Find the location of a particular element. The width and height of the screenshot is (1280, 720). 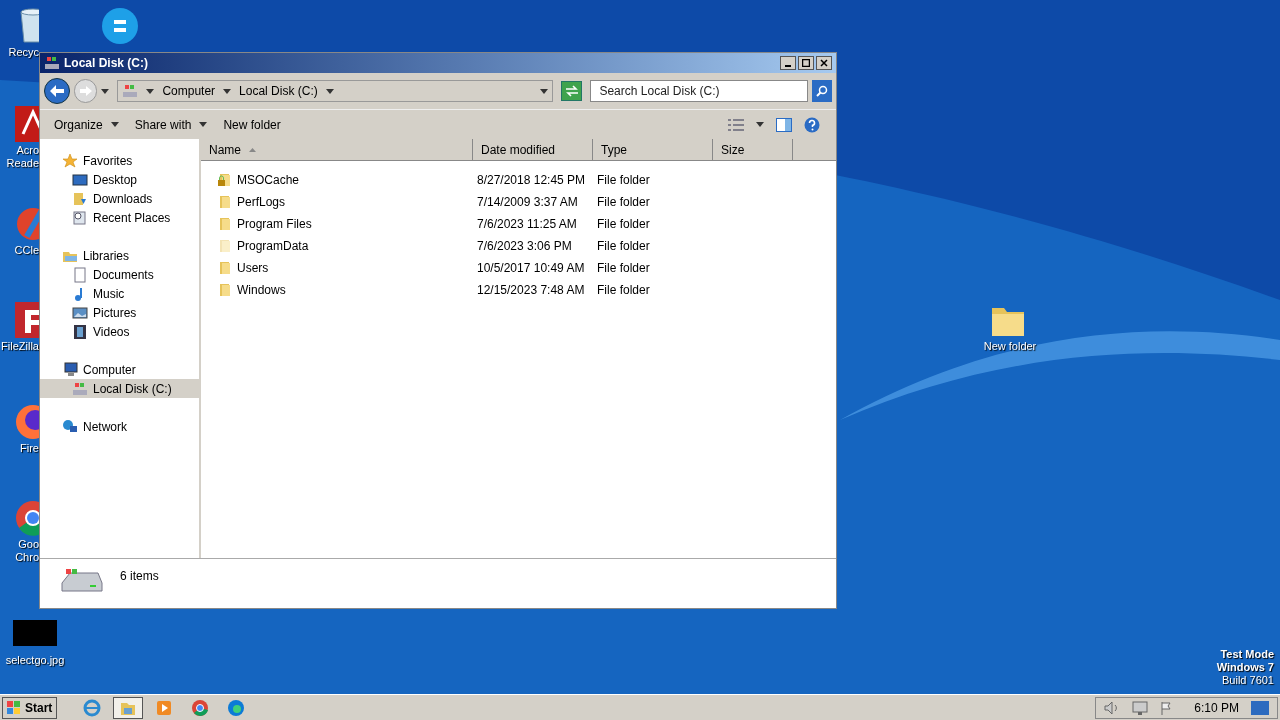

icon-label: FileZilla is located at coordinates (20, 346).